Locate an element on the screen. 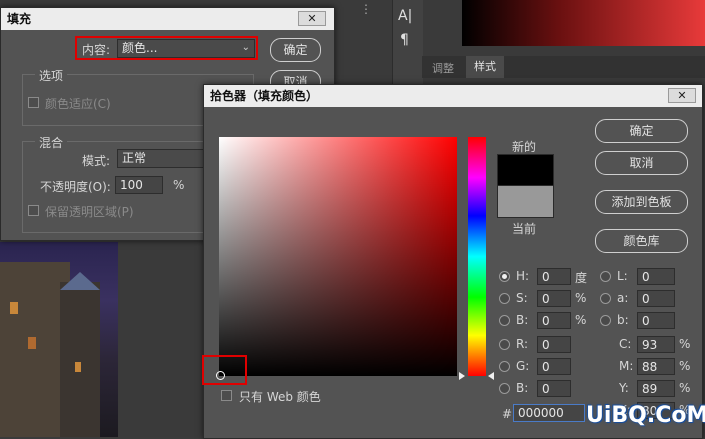  hue-slider is located at coordinates (477, 256).